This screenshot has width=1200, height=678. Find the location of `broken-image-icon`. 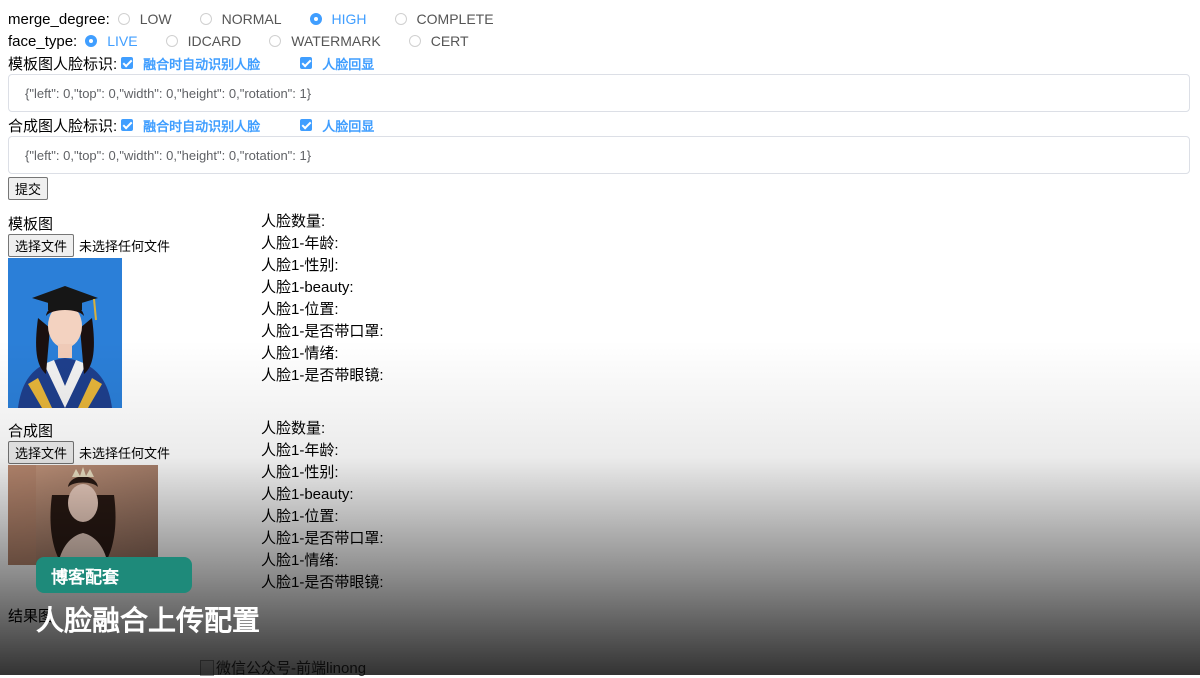

broken-image-icon is located at coordinates (207, 667).